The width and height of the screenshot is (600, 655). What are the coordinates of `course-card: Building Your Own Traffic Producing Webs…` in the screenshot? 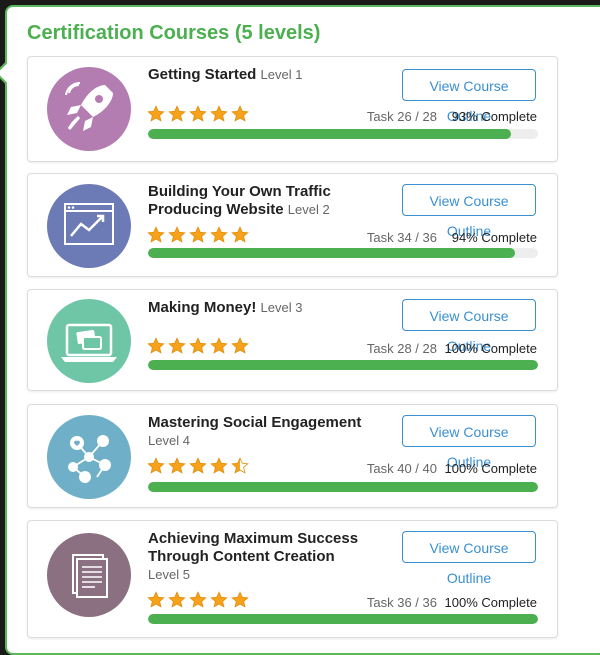 It's located at (292, 225).